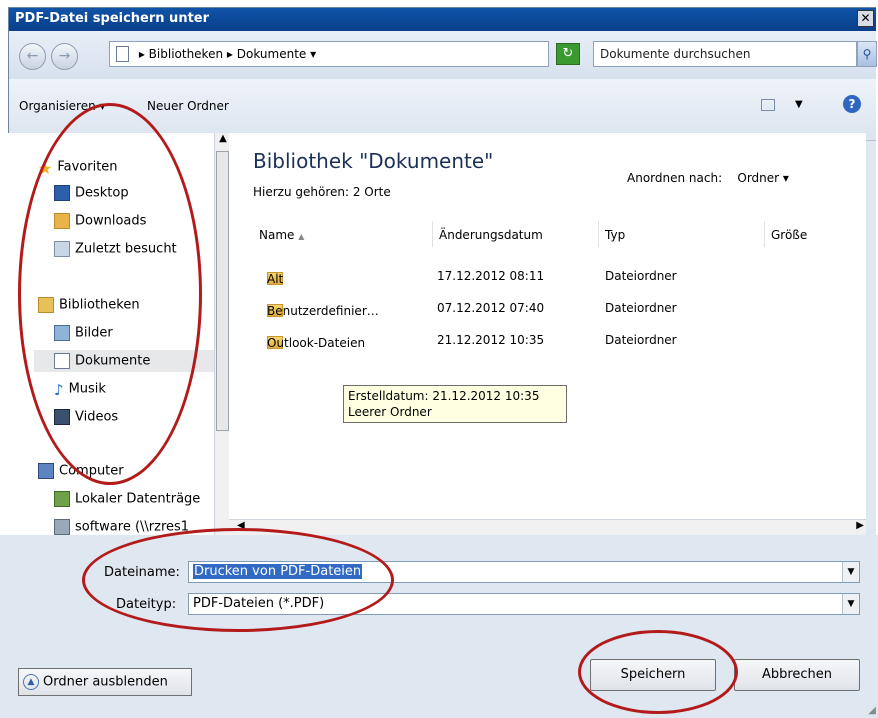 This screenshot has height=718, width=878. Describe the element at coordinates (277, 235) in the screenshot. I see `column-name-label: Name` at that location.